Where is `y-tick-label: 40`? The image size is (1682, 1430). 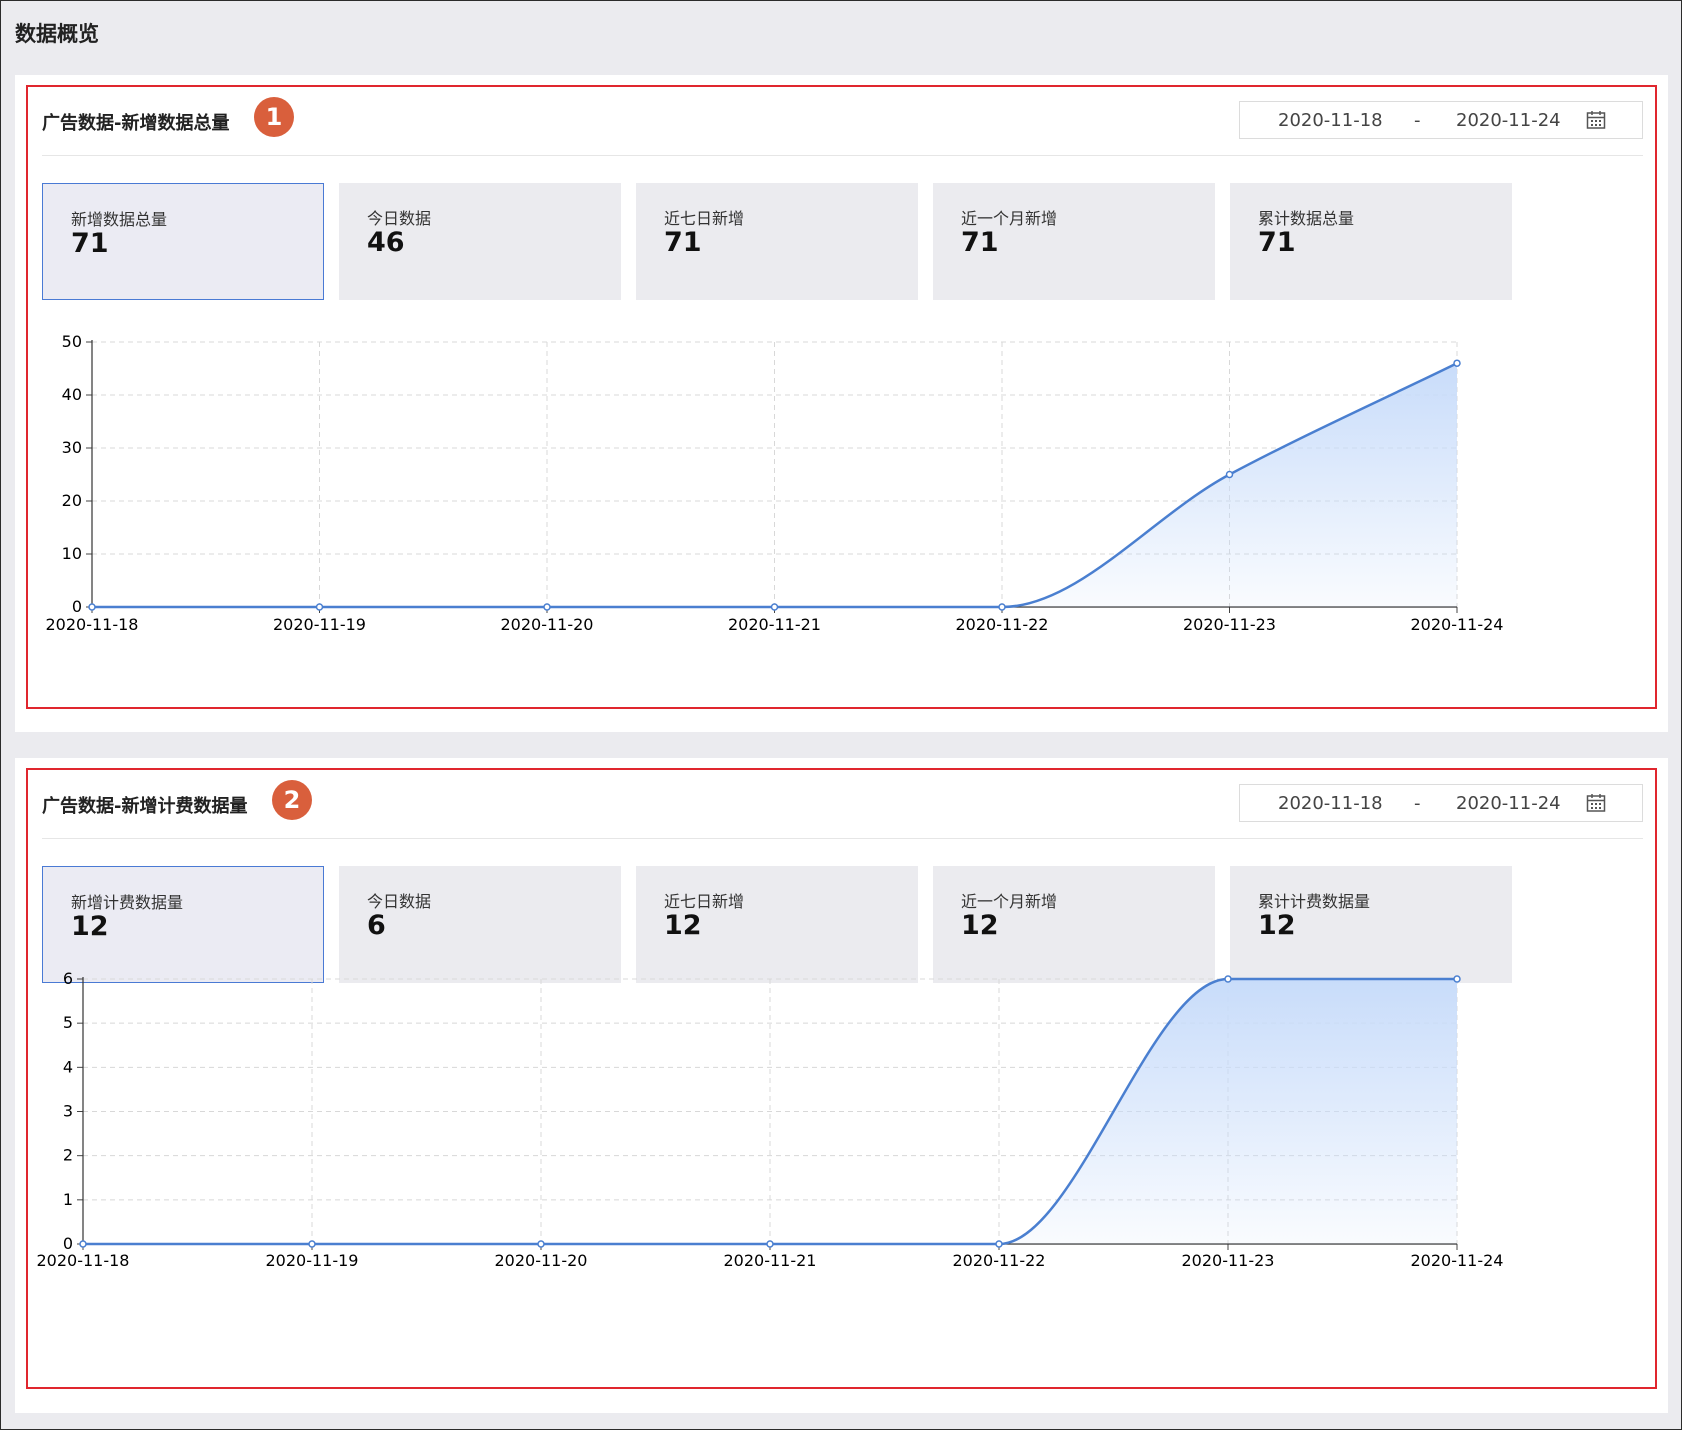 y-tick-label: 40 is located at coordinates (72, 394).